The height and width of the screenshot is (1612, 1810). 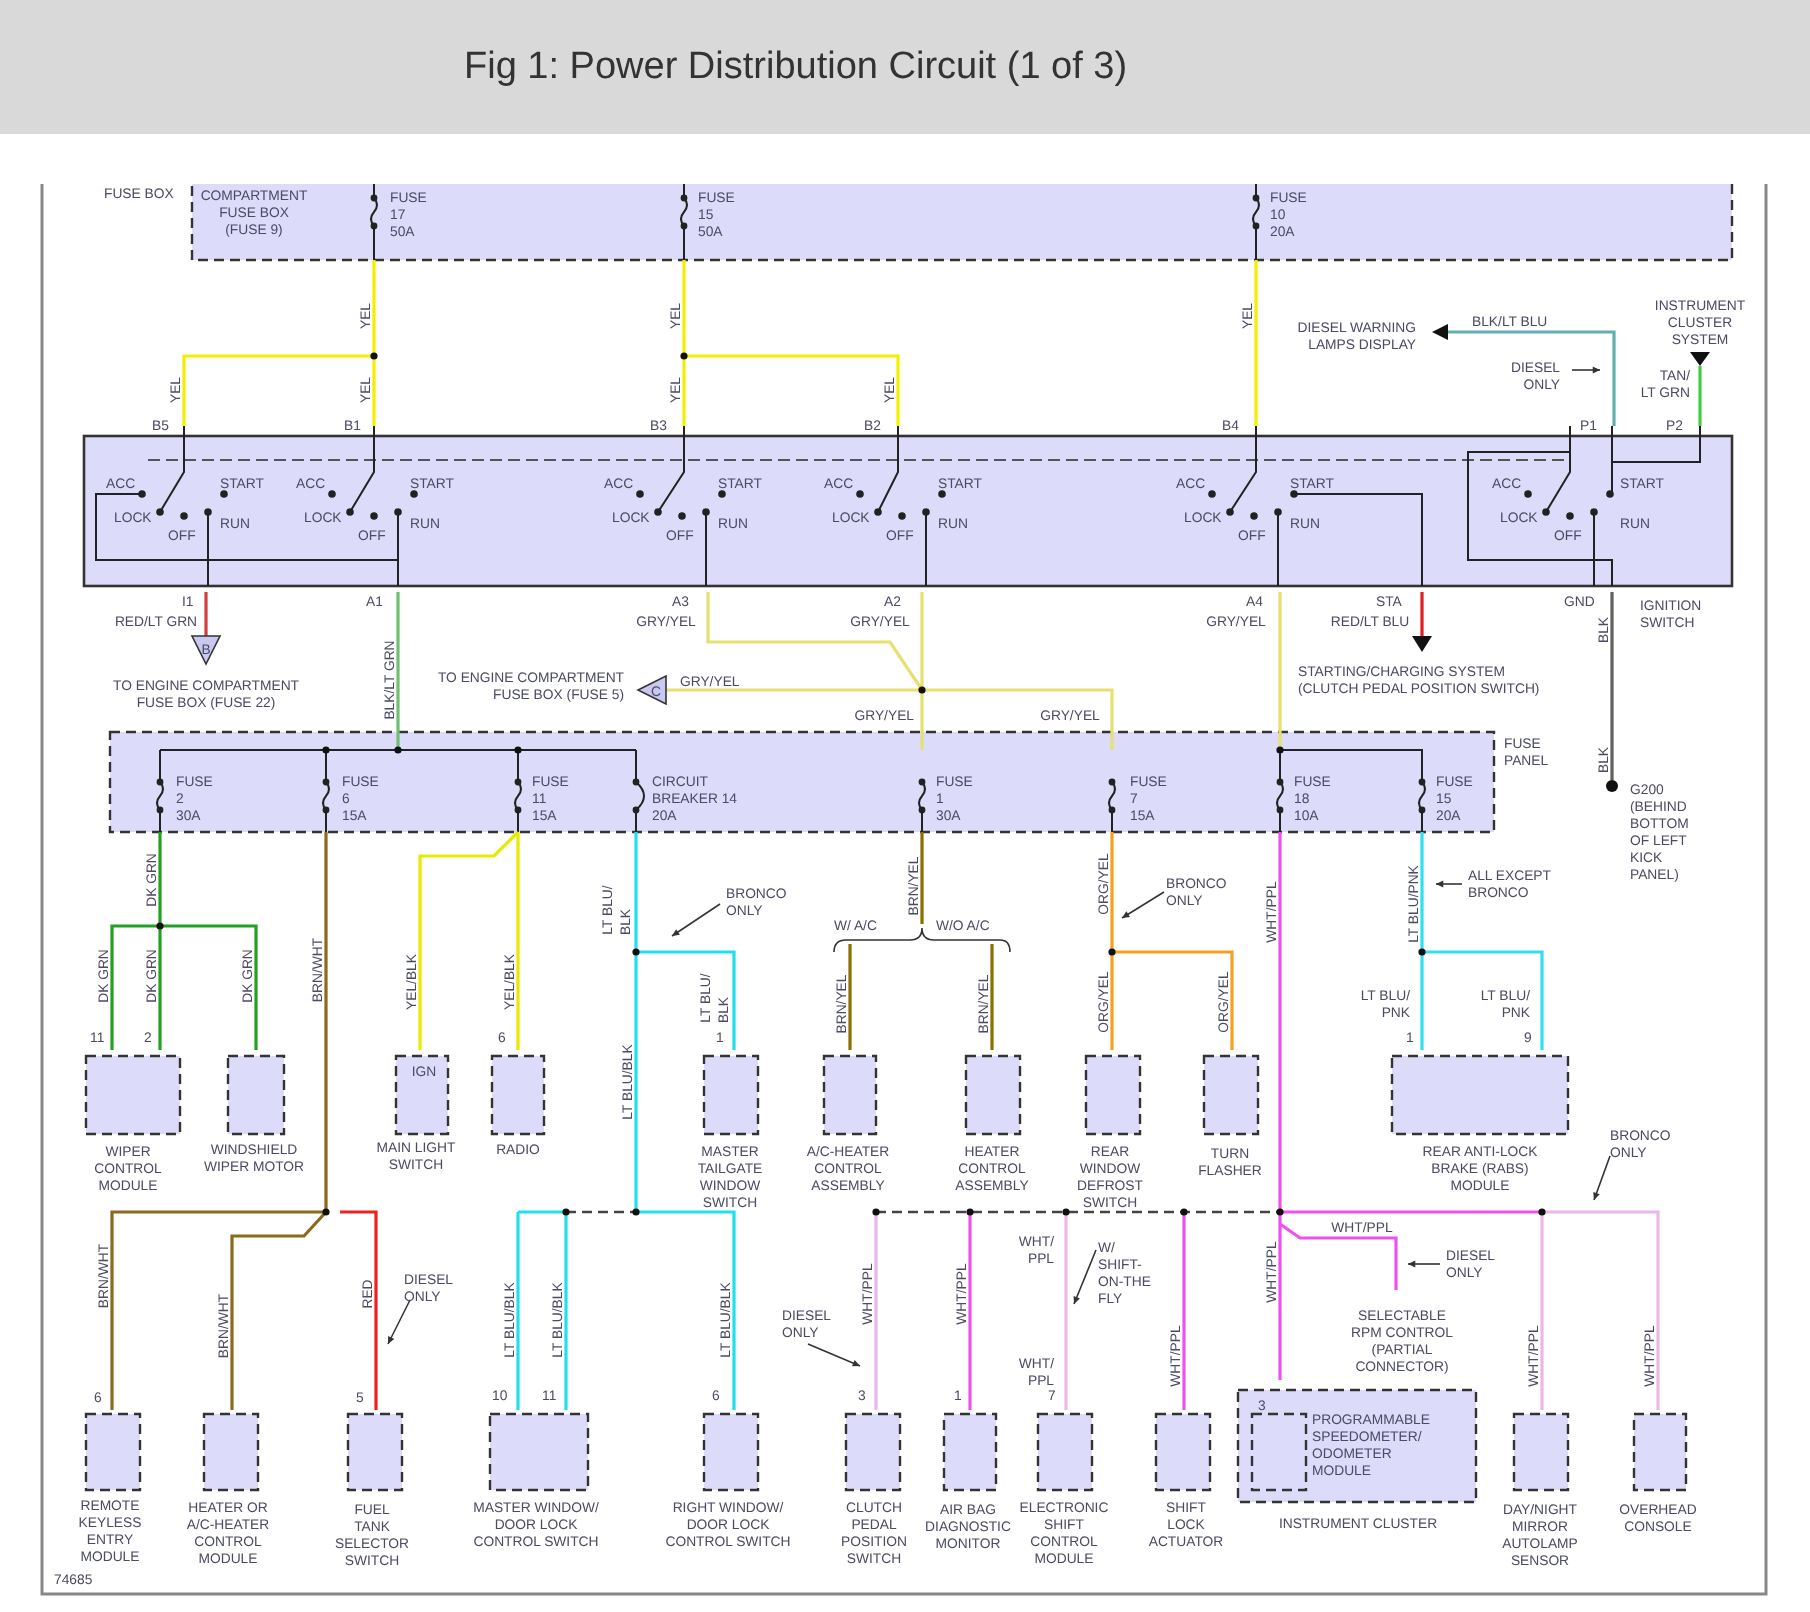 I want to click on circuit-breaker-icon, so click(x=638, y=796).